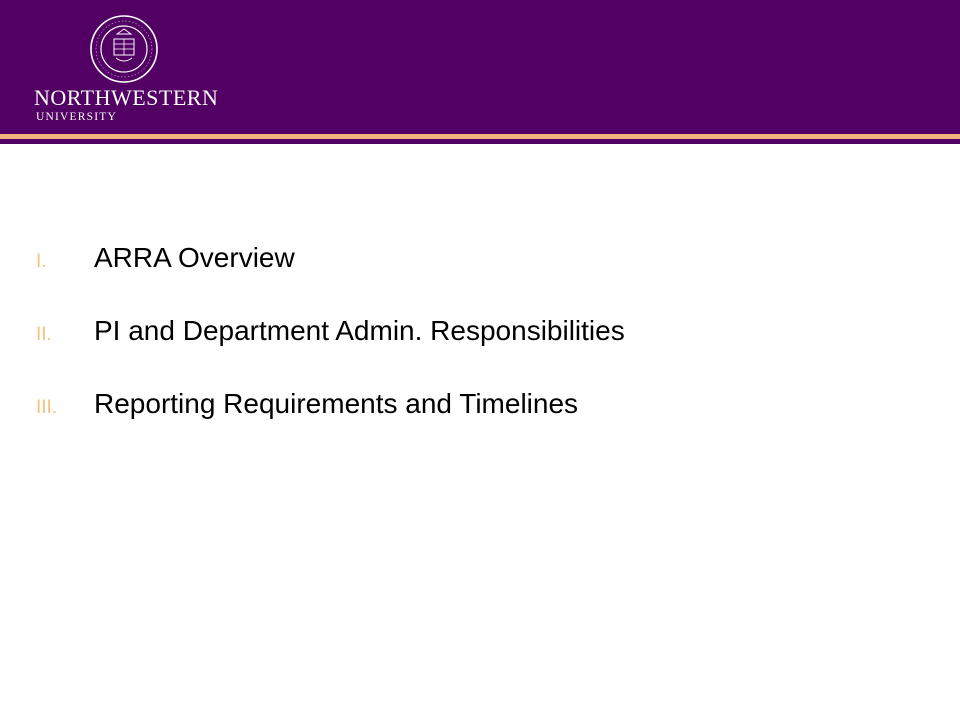  What do you see at coordinates (47, 407) in the screenshot?
I see `agenda-numeral: III.` at bounding box center [47, 407].